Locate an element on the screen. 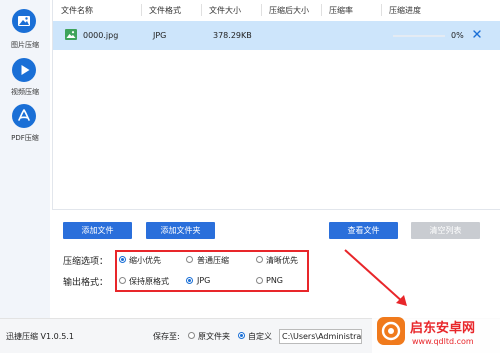  file-name-cell: 0000.jpg is located at coordinates (101, 35).